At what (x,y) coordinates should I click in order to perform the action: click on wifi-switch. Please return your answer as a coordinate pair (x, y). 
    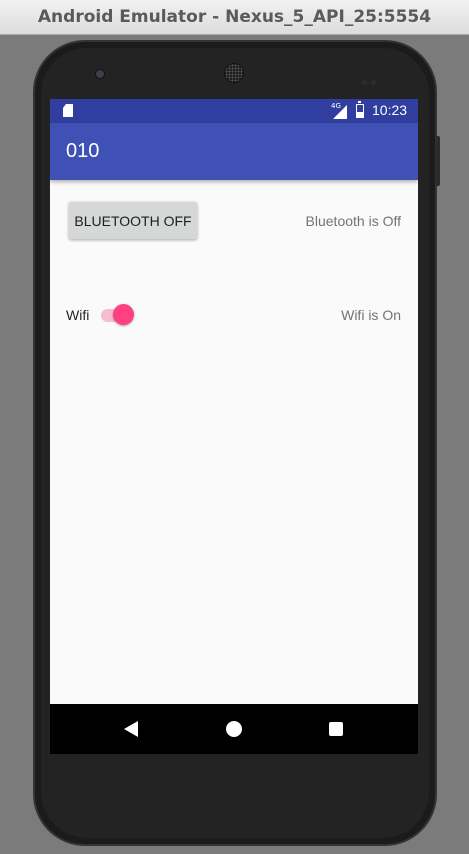
    Looking at the image, I should click on (118, 315).